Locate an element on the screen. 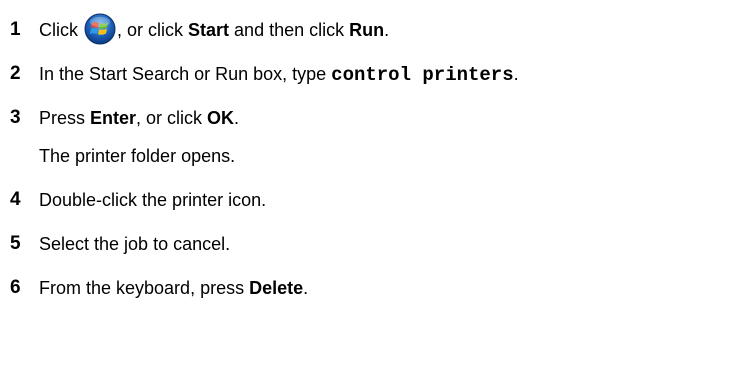 The image size is (737, 365). start-keyword: Start is located at coordinates (209, 30).